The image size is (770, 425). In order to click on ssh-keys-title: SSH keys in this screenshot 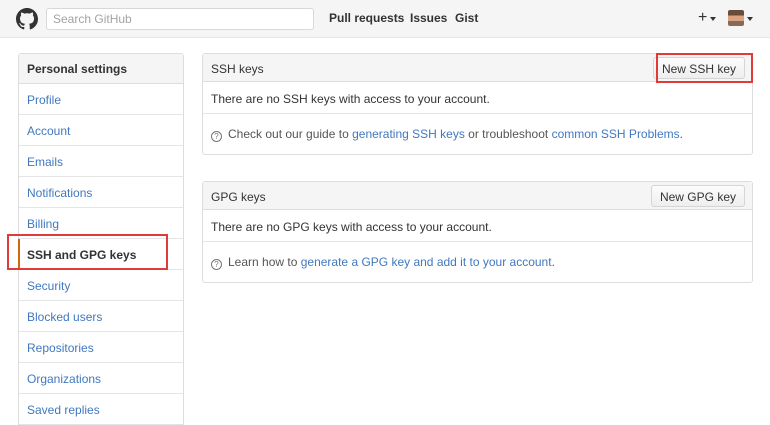, I will do `click(237, 69)`.